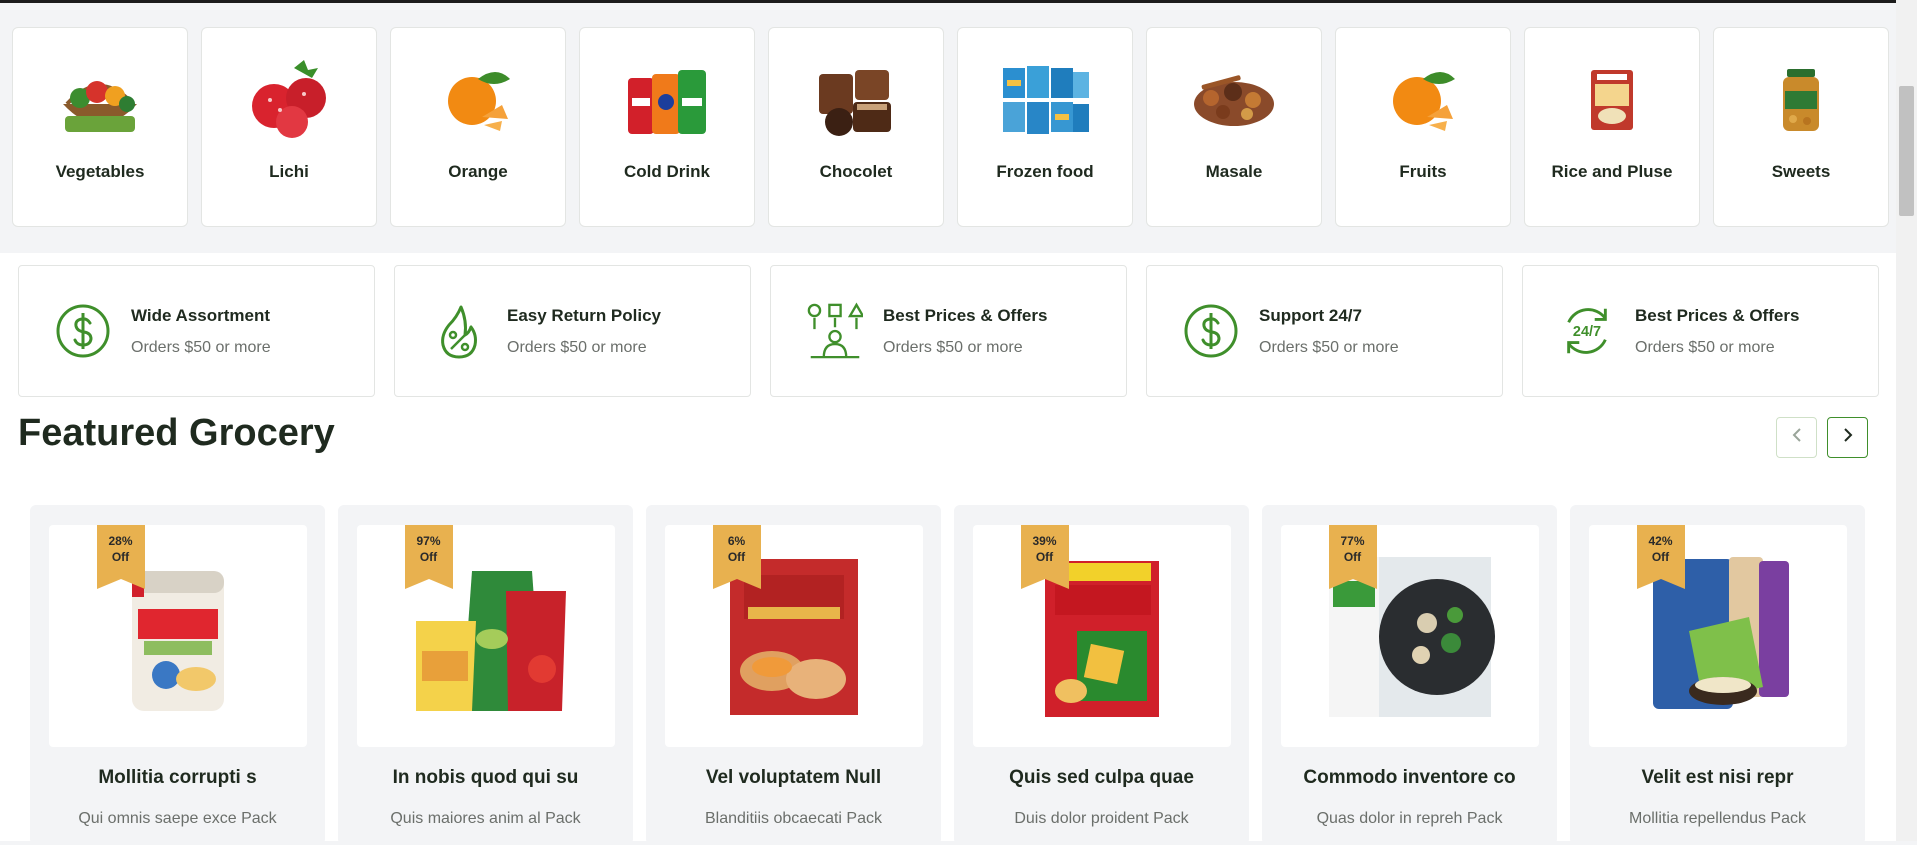  Describe the element at coordinates (177, 818) in the screenshot. I see `product-pack: Qui omnis saepe exce Pack` at that location.